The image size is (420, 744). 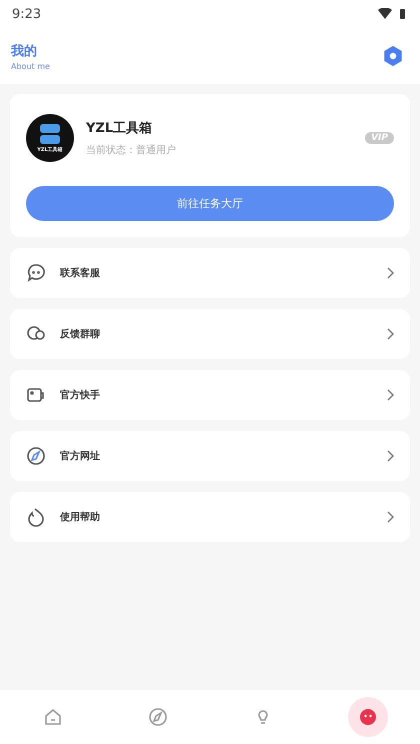 I want to click on user-status: 当前状态：普通用户, so click(x=131, y=150).